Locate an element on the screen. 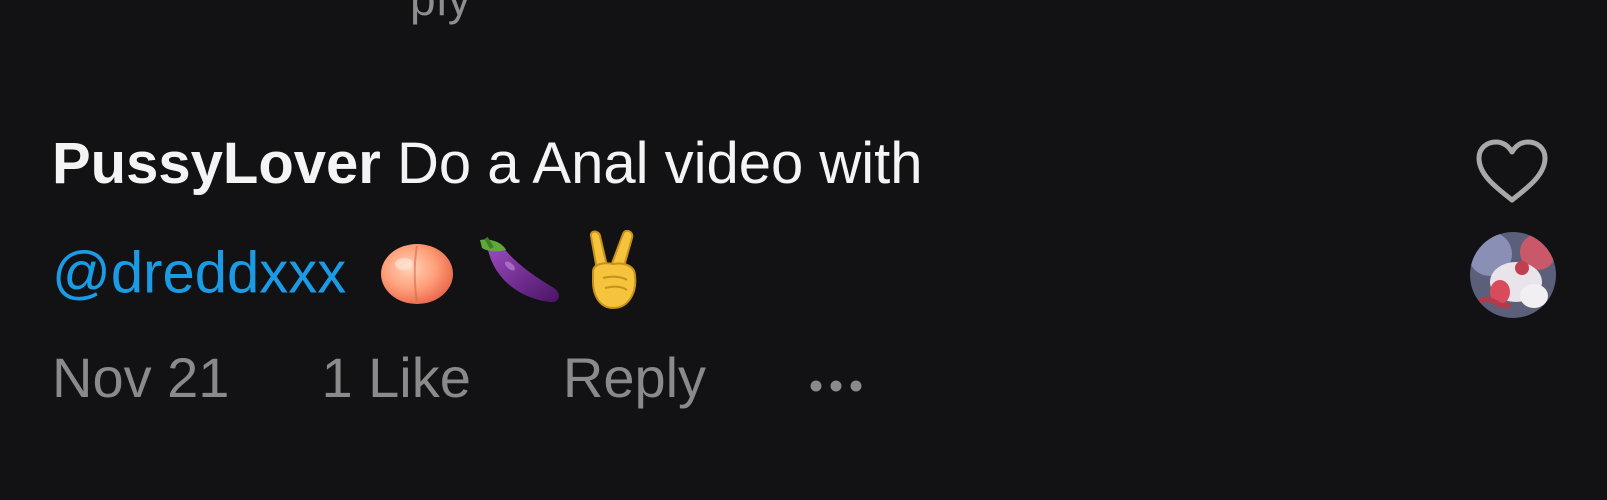  comment-likes-count: 1 Like is located at coordinates (395, 377).